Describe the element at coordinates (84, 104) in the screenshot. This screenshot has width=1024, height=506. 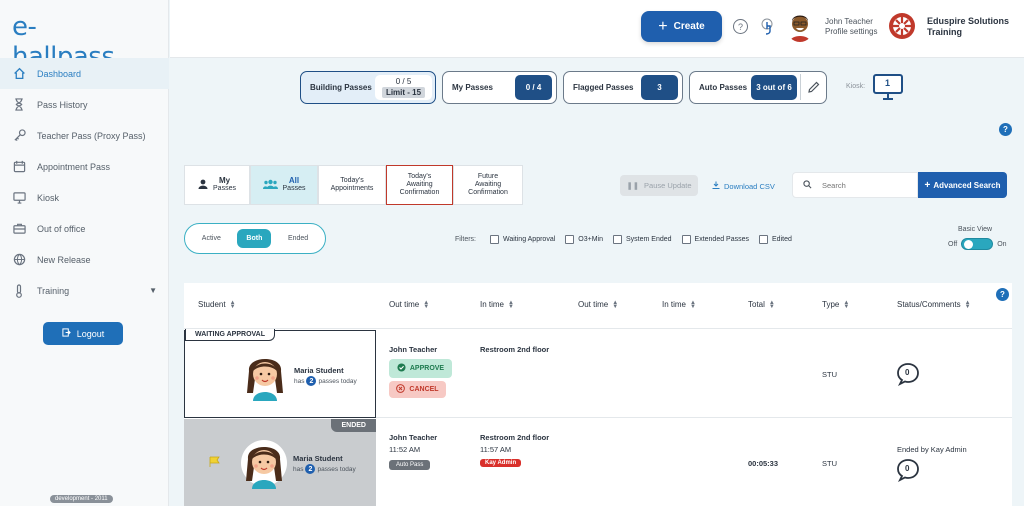
I see `sidebar-item-pass-history: Pass History` at that location.